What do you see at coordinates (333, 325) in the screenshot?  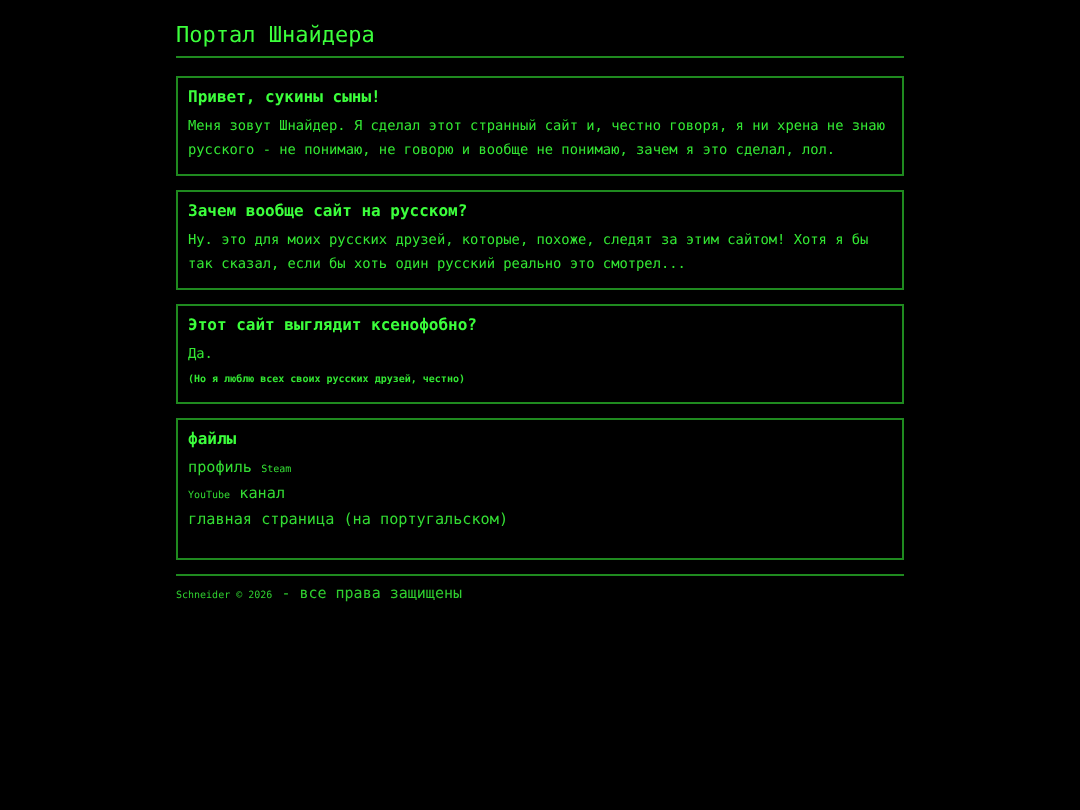 I see `section-heading: Этот сайт выглядит ксенофобно?` at bounding box center [333, 325].